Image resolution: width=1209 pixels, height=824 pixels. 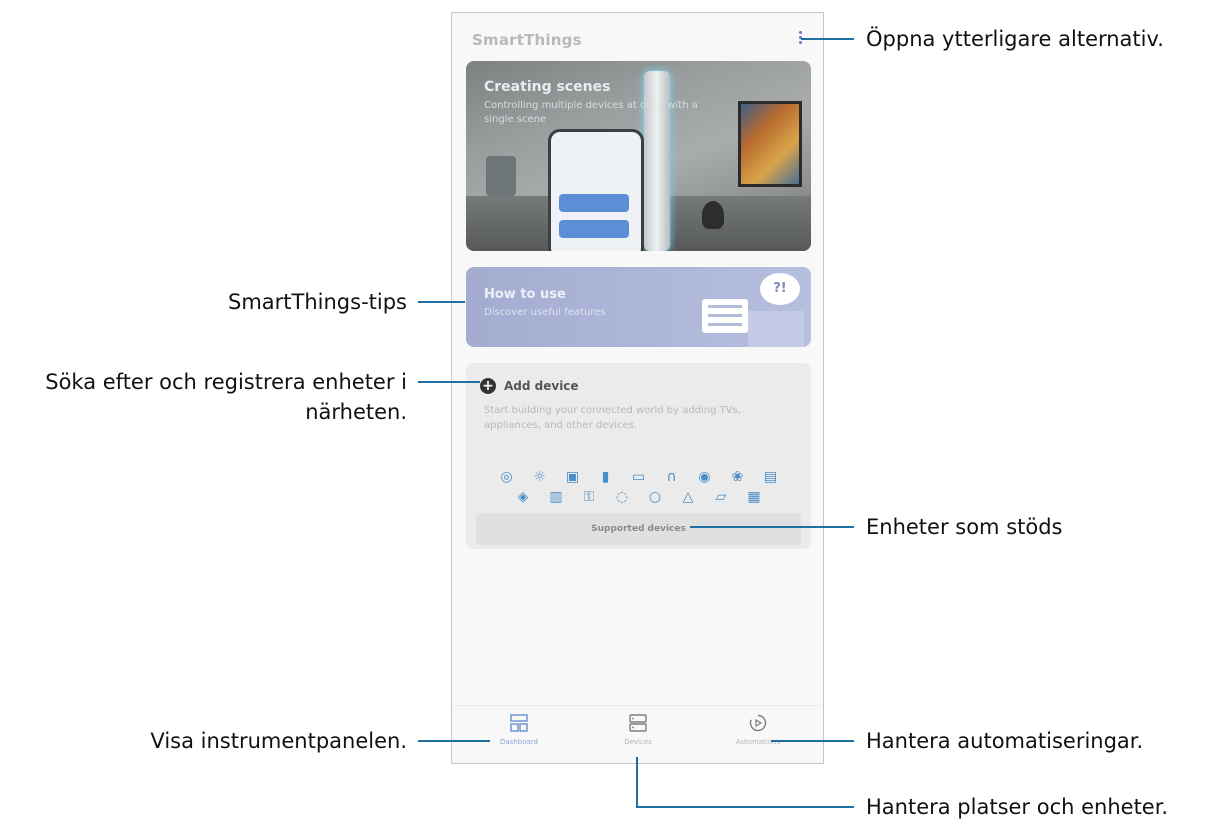 I want to click on tips-card: How to use Discover useful features ?!, so click(x=638, y=307).